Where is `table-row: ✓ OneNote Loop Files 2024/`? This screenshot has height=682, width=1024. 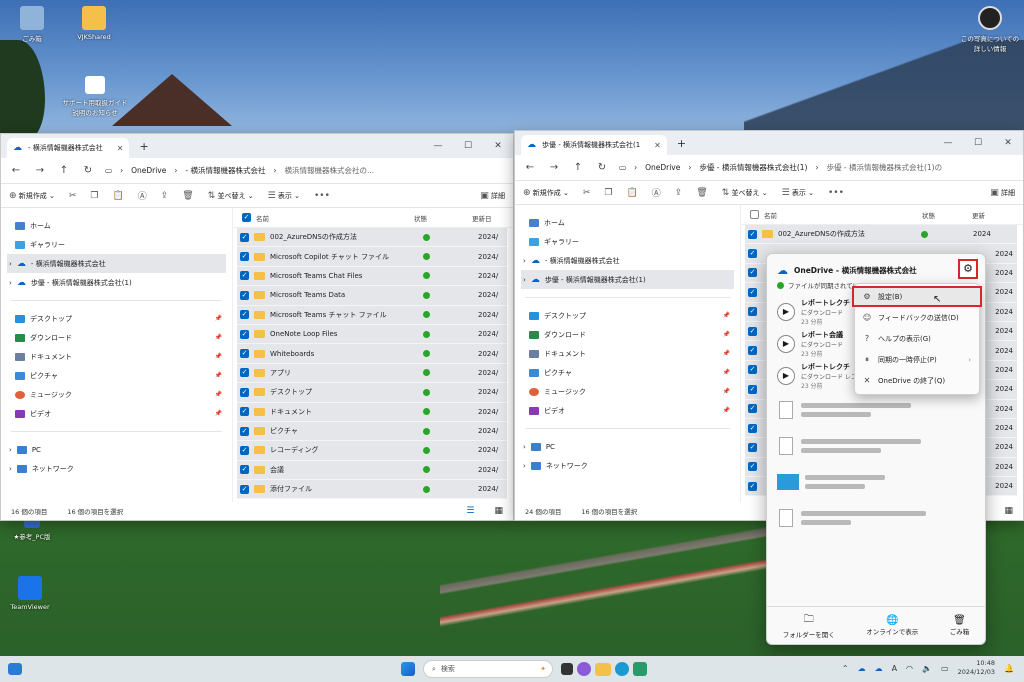 table-row: ✓ OneNote Loop Files 2024/ is located at coordinates (372, 334).